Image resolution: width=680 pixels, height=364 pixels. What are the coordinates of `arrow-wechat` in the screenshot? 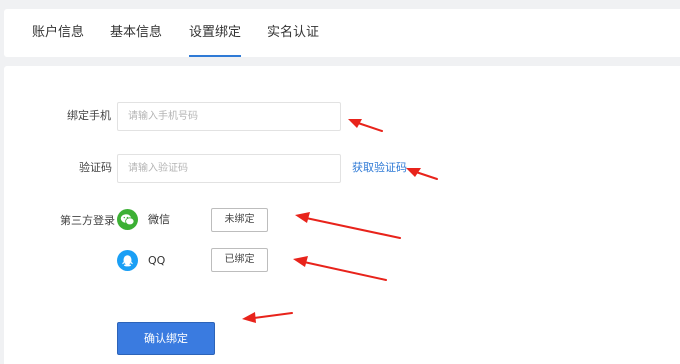 It's located at (348, 225).